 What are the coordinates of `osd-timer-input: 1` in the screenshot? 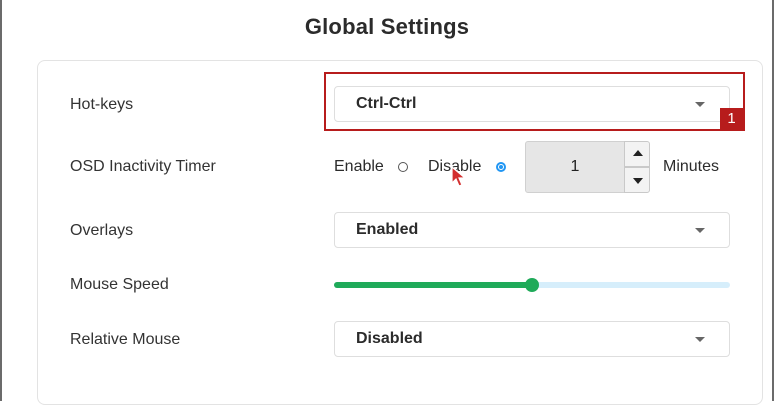 It's located at (575, 167).